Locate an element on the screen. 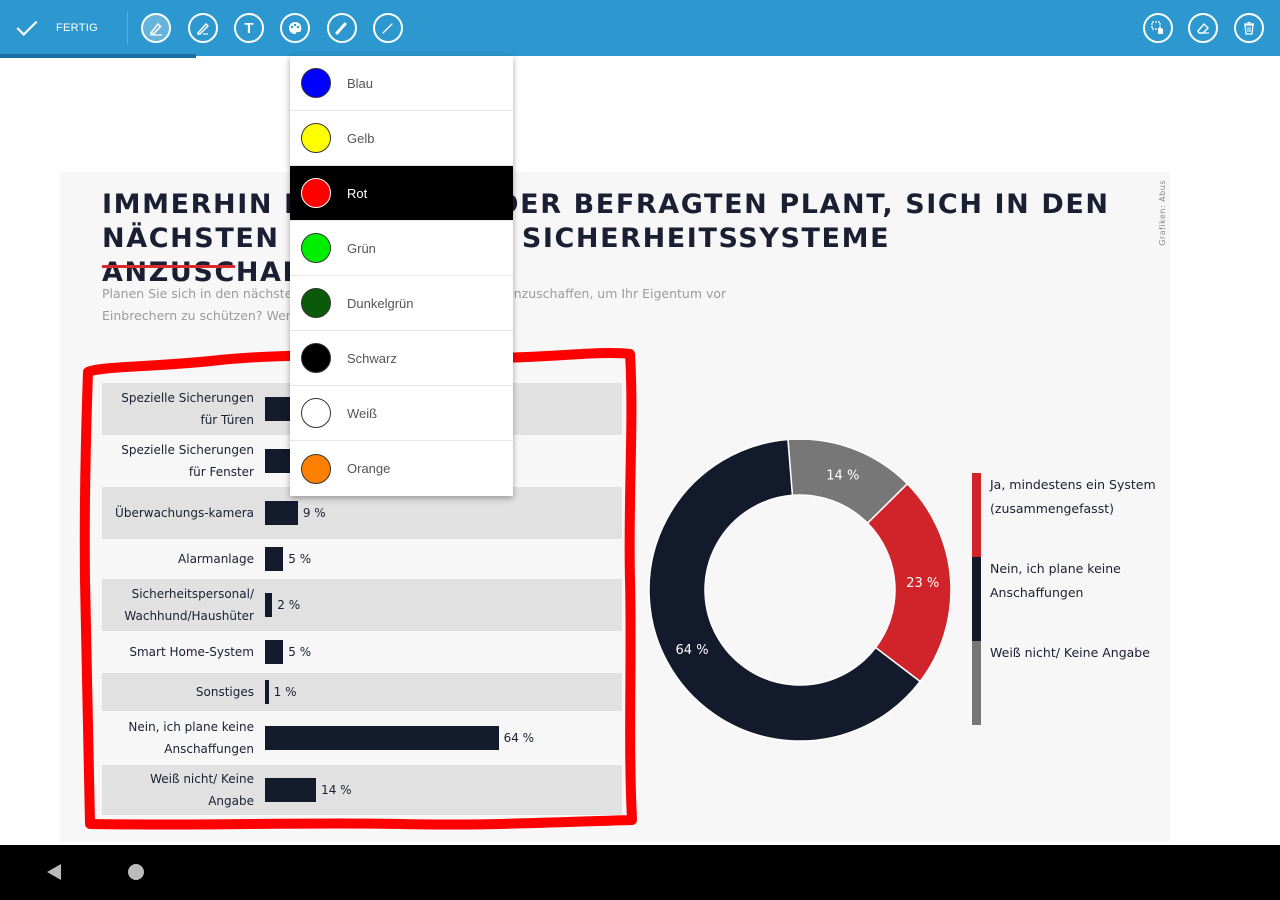  bar-label: Weiß nicht/ Keine Angabe is located at coordinates (202, 790).